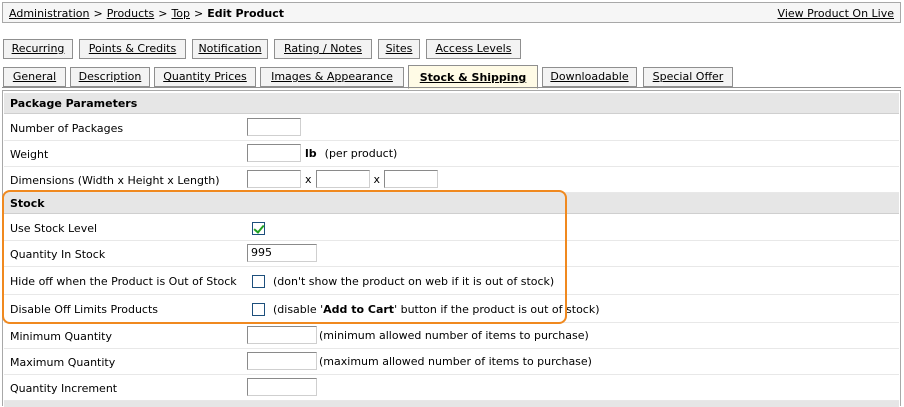 The image size is (904, 407). What do you see at coordinates (473, 77) in the screenshot?
I see `tab-stock-shipping: Stock & Shipping` at bounding box center [473, 77].